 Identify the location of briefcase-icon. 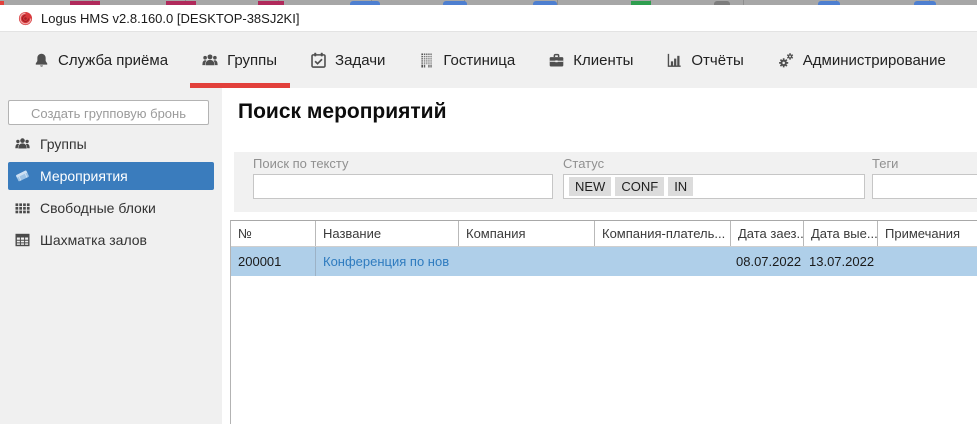
(556, 59).